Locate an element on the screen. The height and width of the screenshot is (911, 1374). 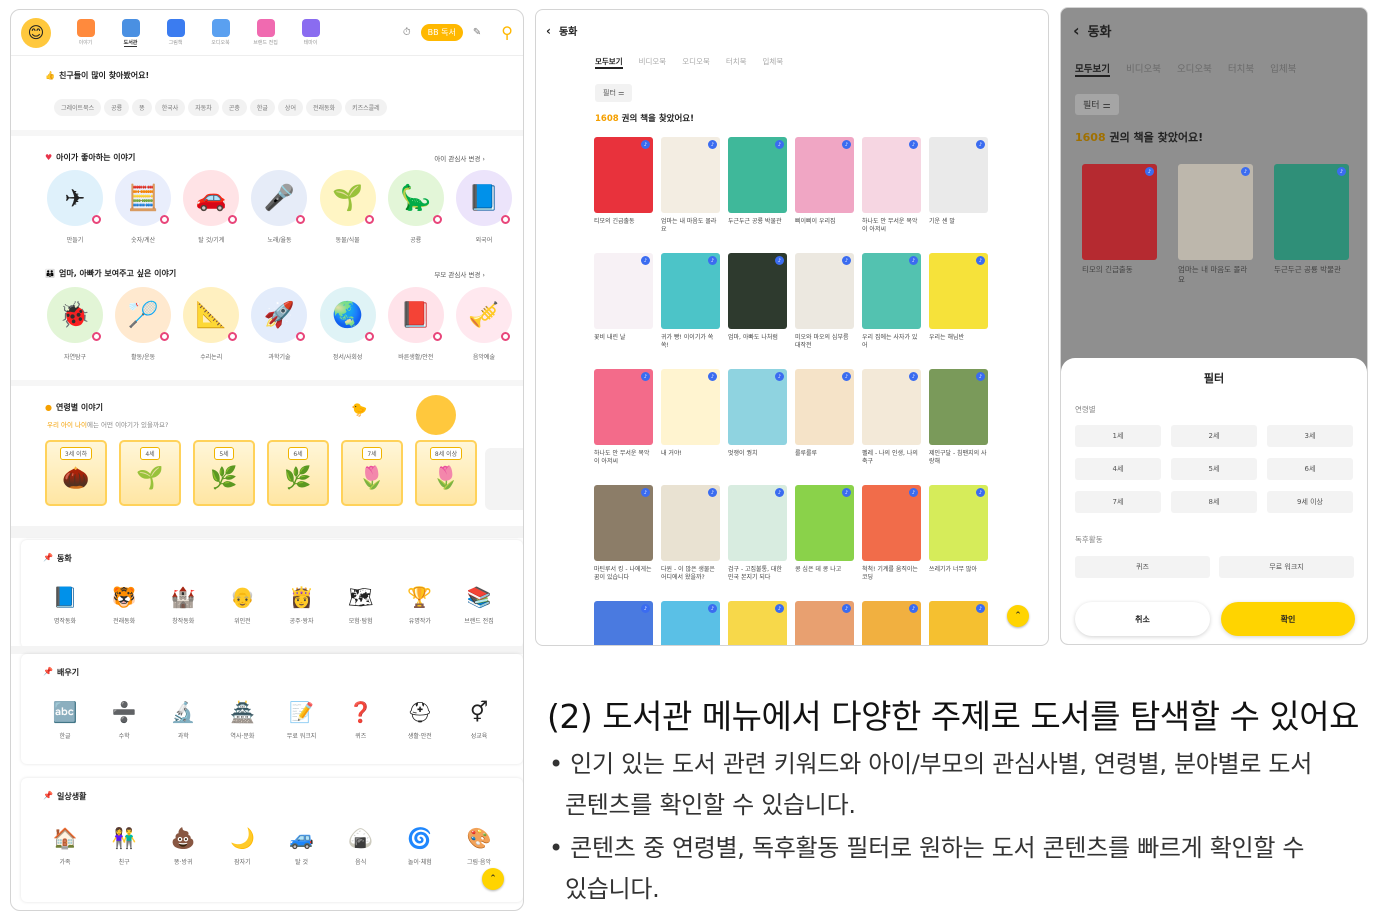
keyword-chip: 공룡 is located at coordinates (117, 107).